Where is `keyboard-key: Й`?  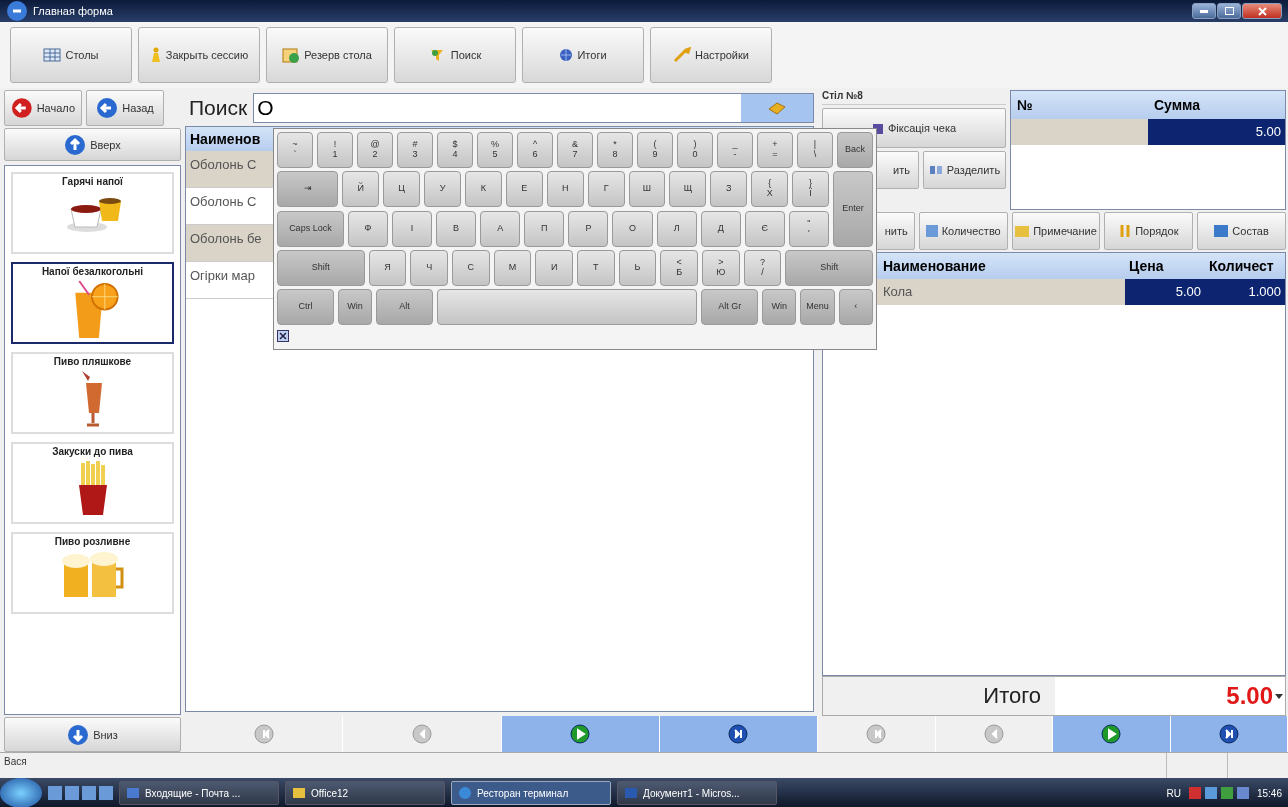
keyboard-key: Й is located at coordinates (361, 189).